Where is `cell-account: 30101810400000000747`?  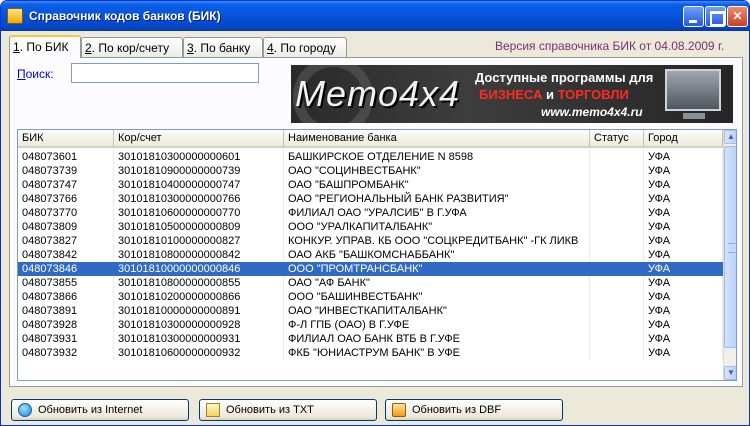
cell-account: 30101810400000000747 is located at coordinates (199, 185).